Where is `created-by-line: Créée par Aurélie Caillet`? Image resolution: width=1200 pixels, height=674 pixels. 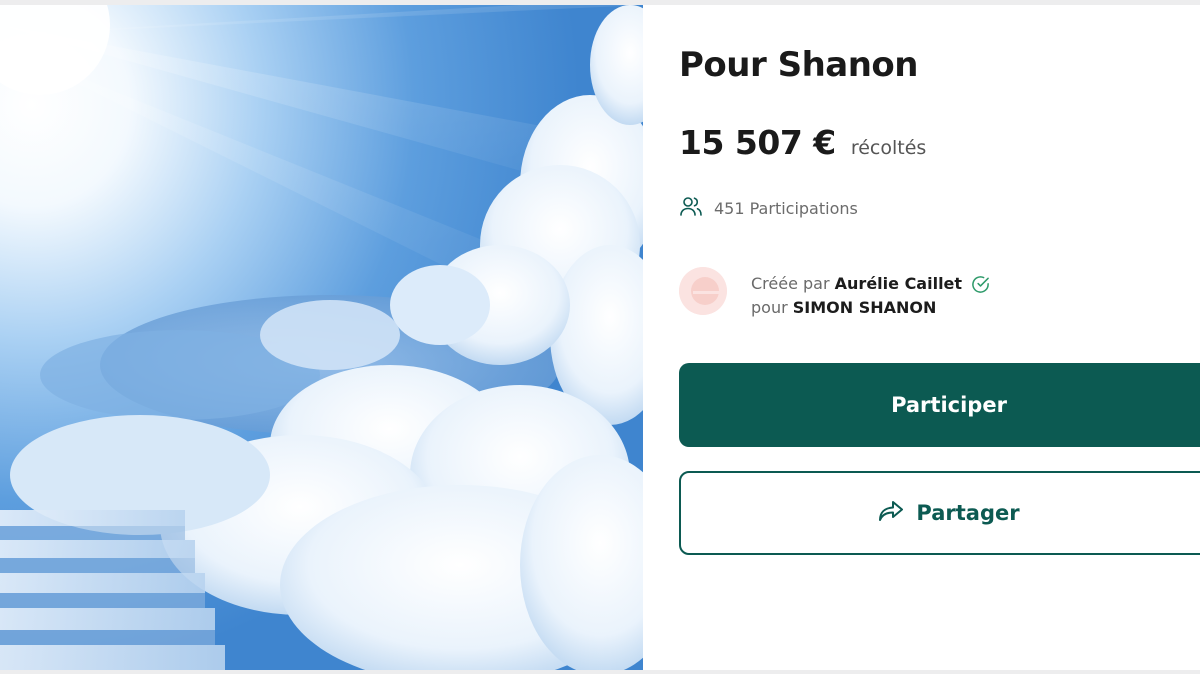
created-by-line: Créée par Aurélie Caillet is located at coordinates (870, 284).